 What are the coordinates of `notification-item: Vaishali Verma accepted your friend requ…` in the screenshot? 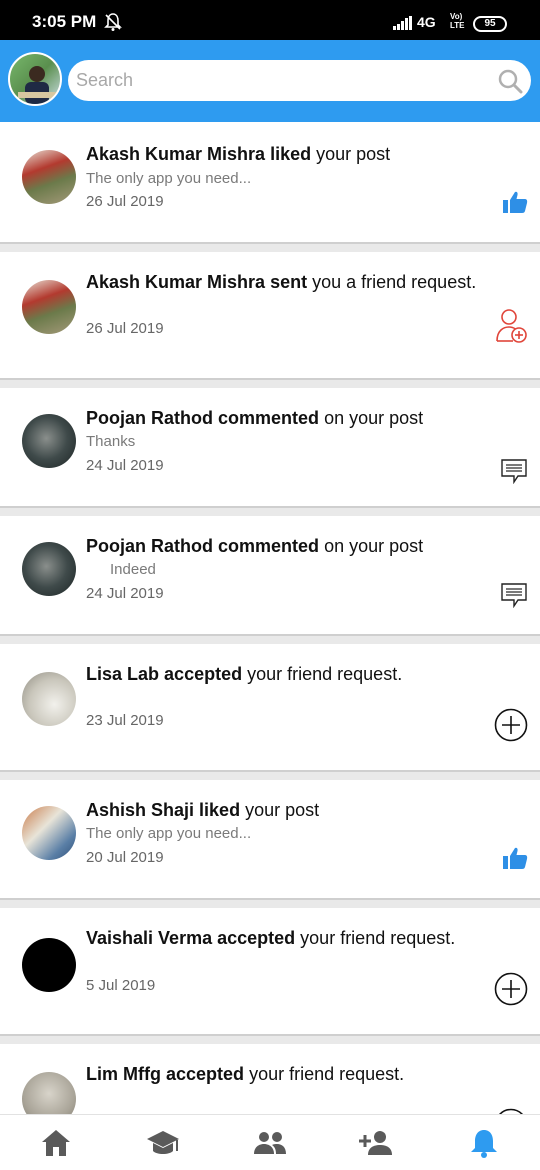 It's located at (270, 972).